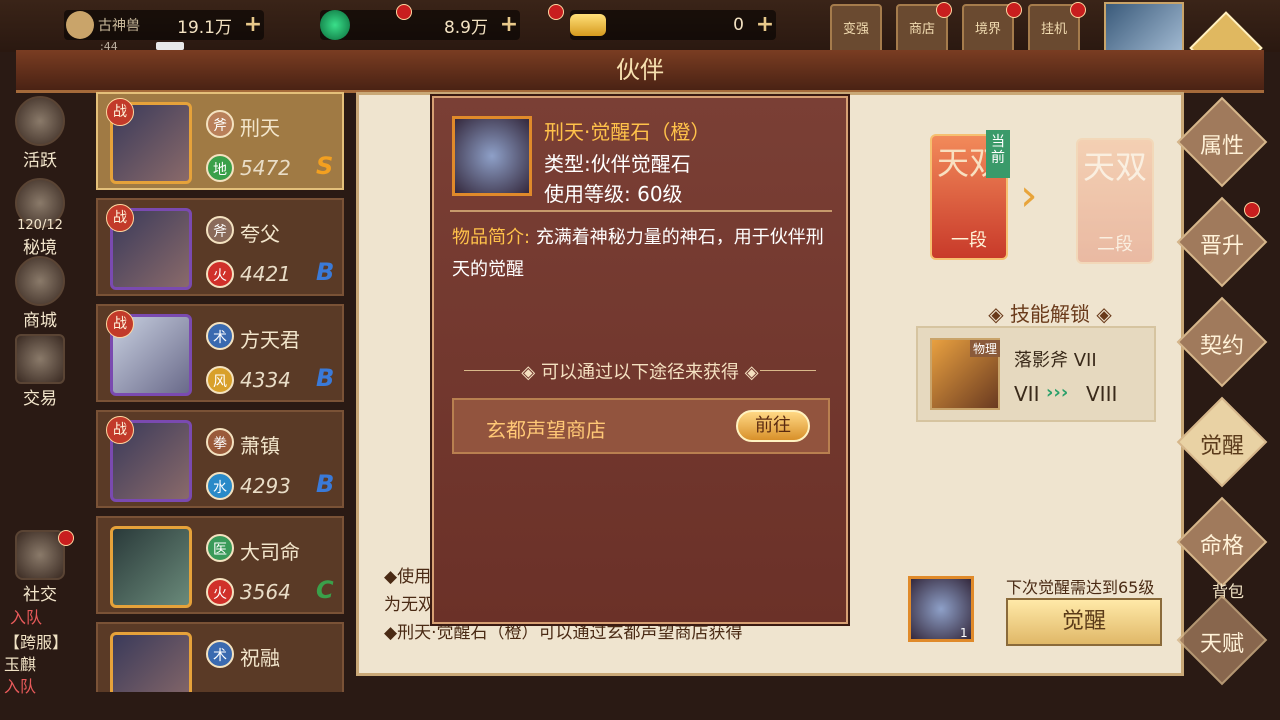 The height and width of the screenshot is (720, 1280). I want to click on sidenav-item-trade: 交易, so click(40, 371).